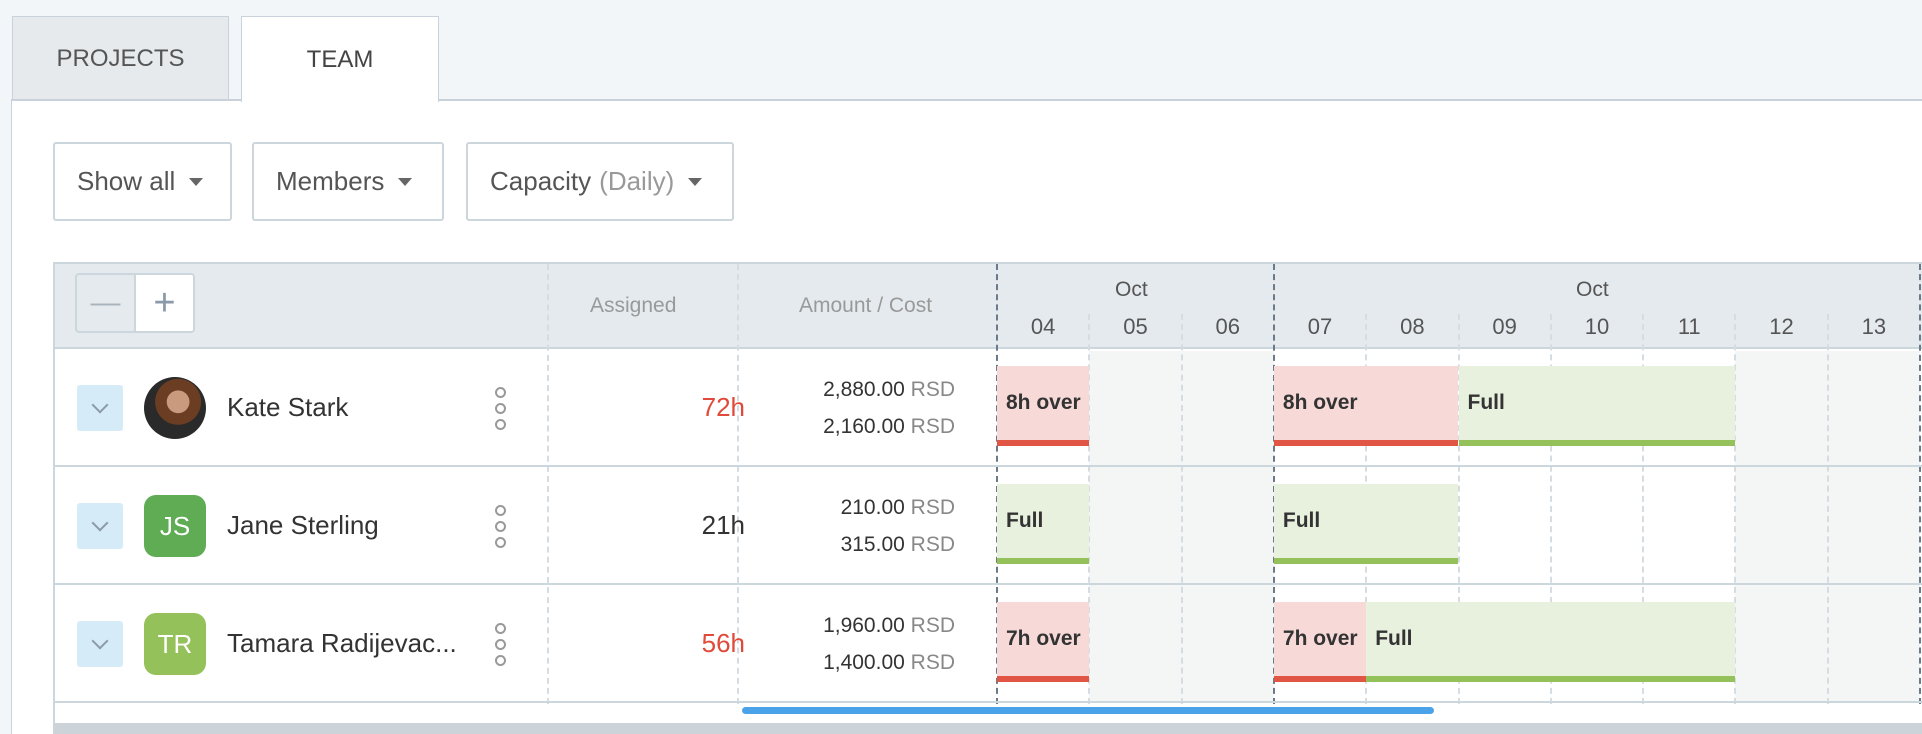 Image resolution: width=1922 pixels, height=734 pixels. Describe the element at coordinates (1689, 326) in the screenshot. I see `day-label: 11` at that location.